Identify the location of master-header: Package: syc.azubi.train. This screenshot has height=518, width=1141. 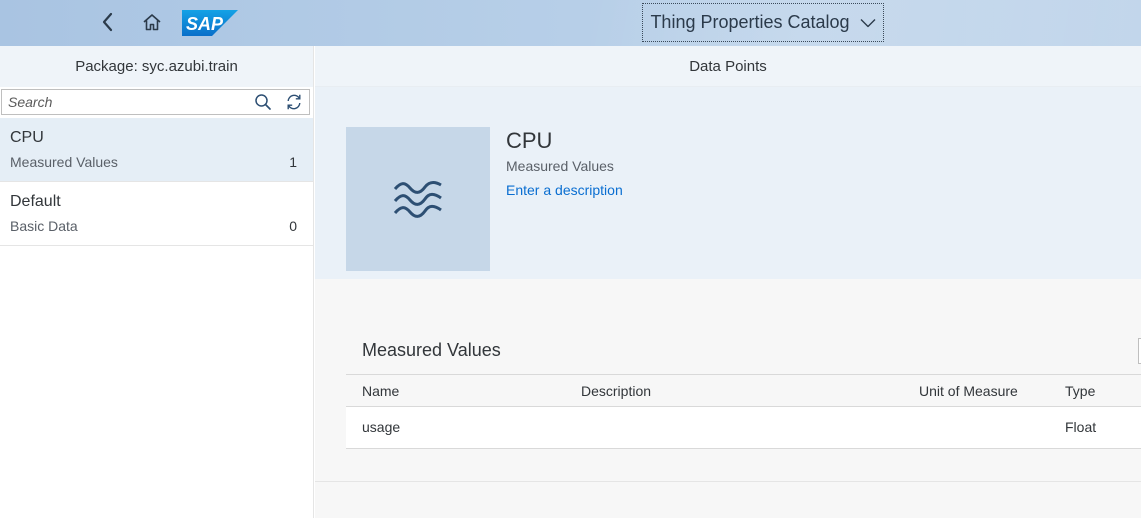
(156, 66).